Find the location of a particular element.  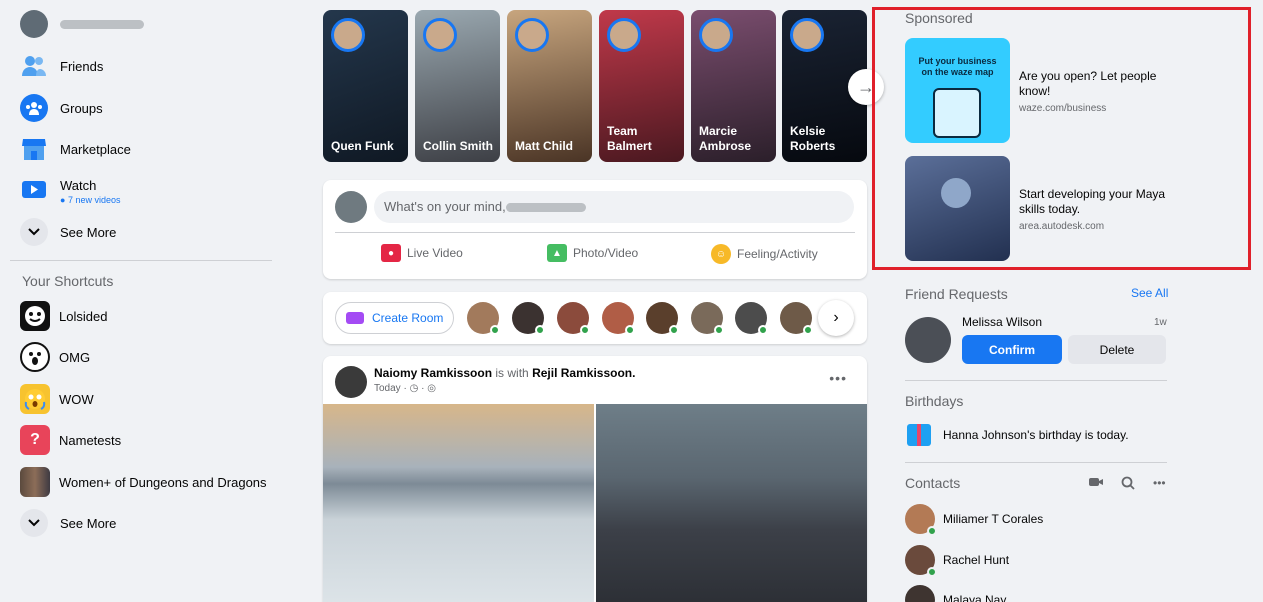

profile-link is located at coordinates (82, 24).